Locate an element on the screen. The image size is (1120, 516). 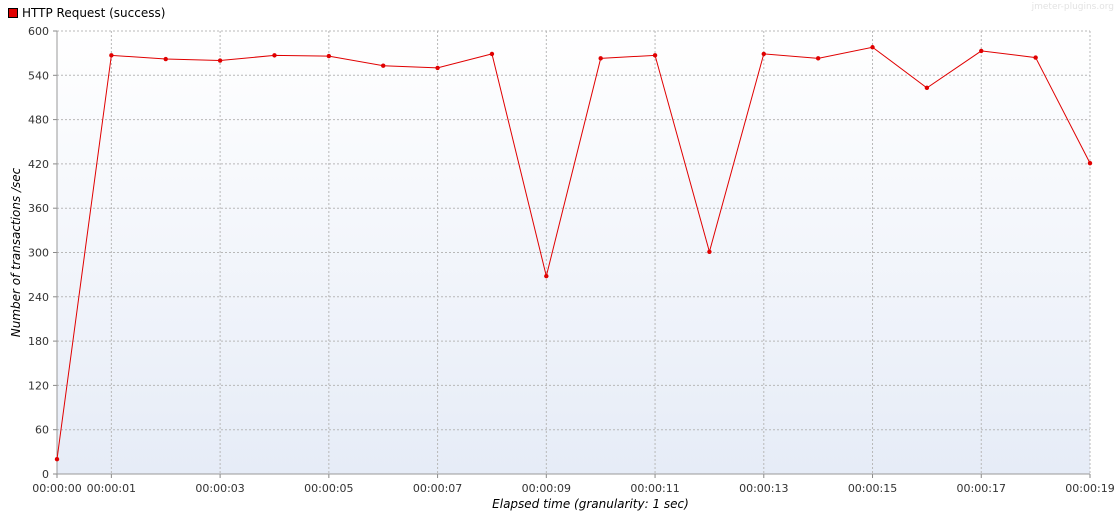
y-tick-label: 120 is located at coordinates (38, 385).